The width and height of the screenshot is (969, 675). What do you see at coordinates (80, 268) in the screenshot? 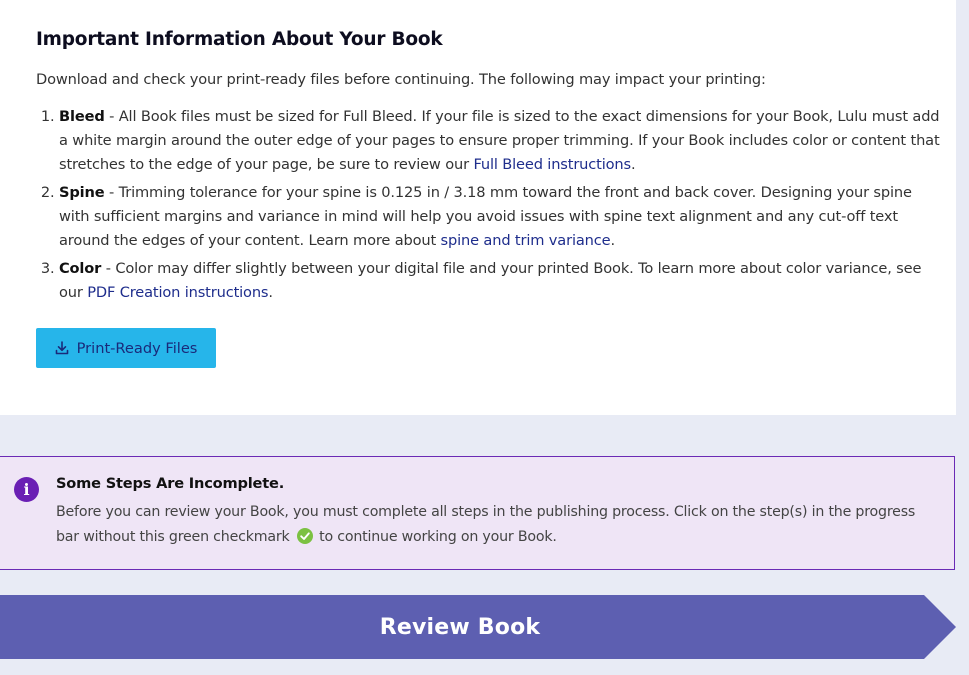
I see `term-color: Color` at bounding box center [80, 268].